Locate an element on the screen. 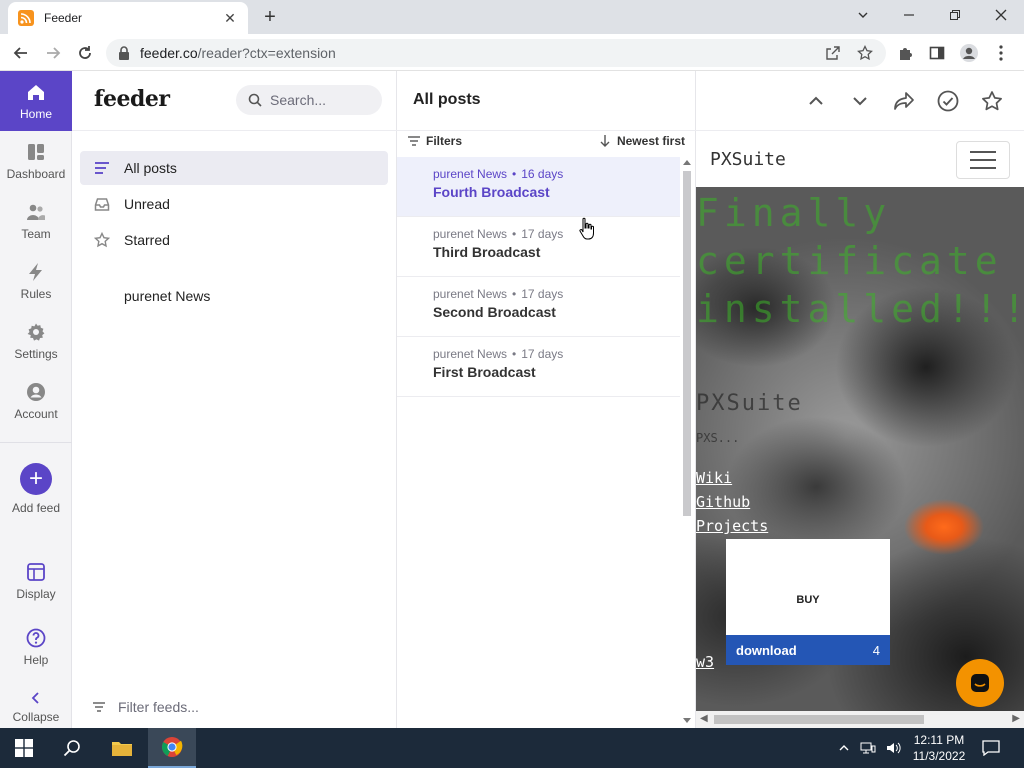 Image resolution: width=1024 pixels, height=768 pixels. filter-icon is located at coordinates (414, 141).